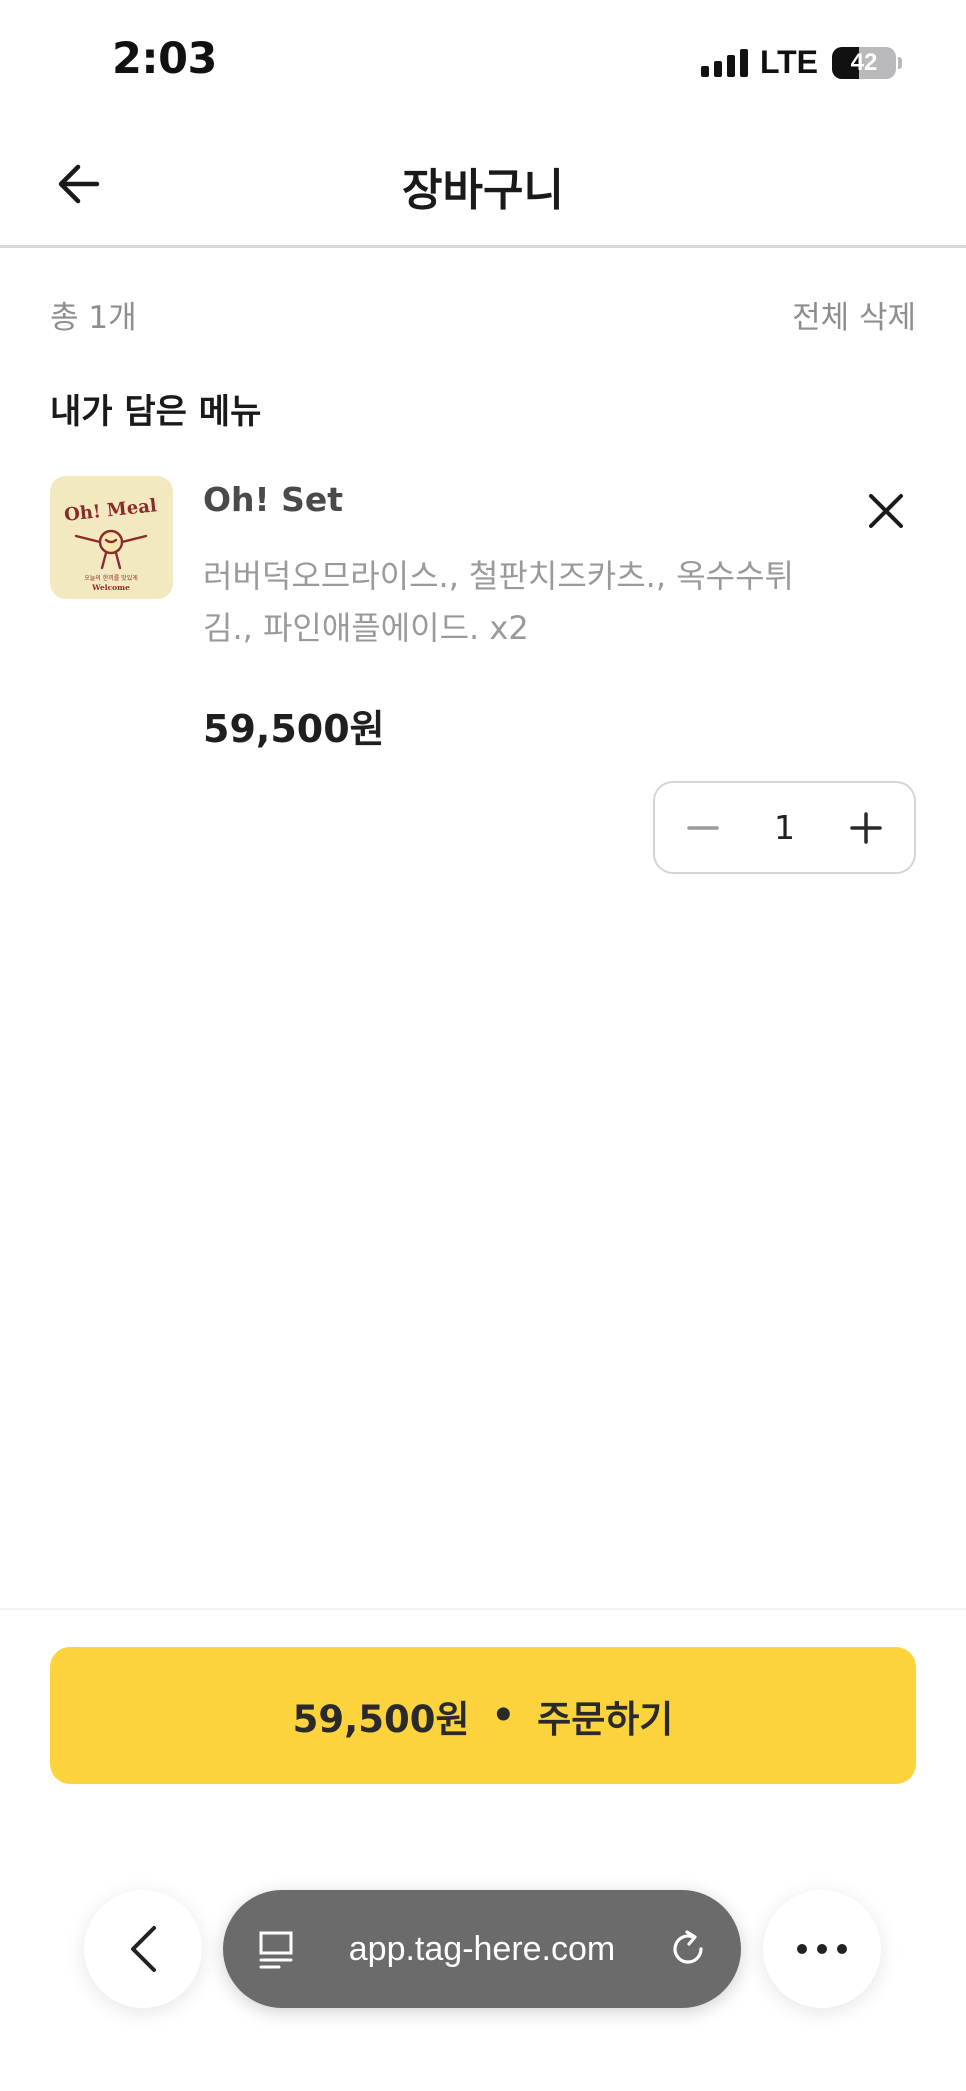  I want to click on network-label: LTE, so click(788, 62).